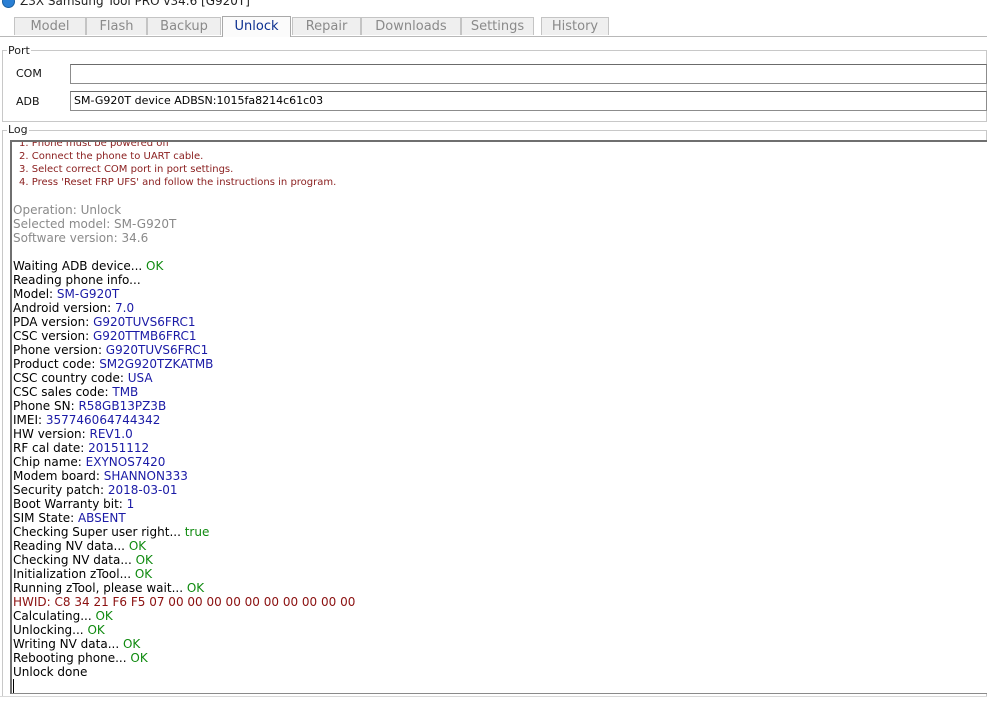 The height and width of the screenshot is (710, 987). I want to click on log-line: Rebooting phone... OK, so click(493, 658).